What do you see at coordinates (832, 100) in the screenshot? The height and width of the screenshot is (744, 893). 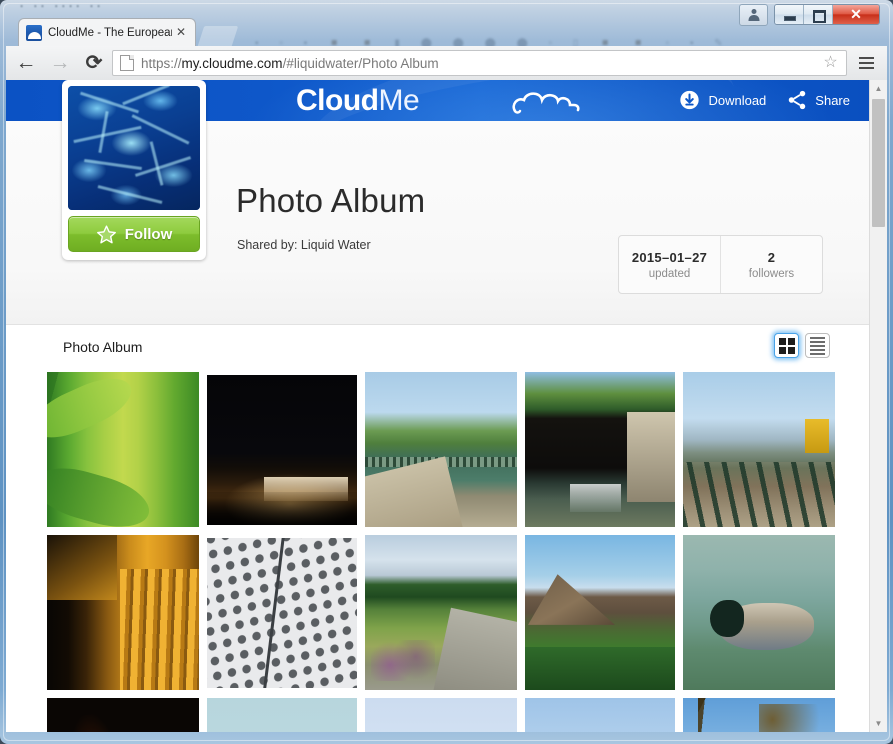 I see `share-label: Share` at bounding box center [832, 100].